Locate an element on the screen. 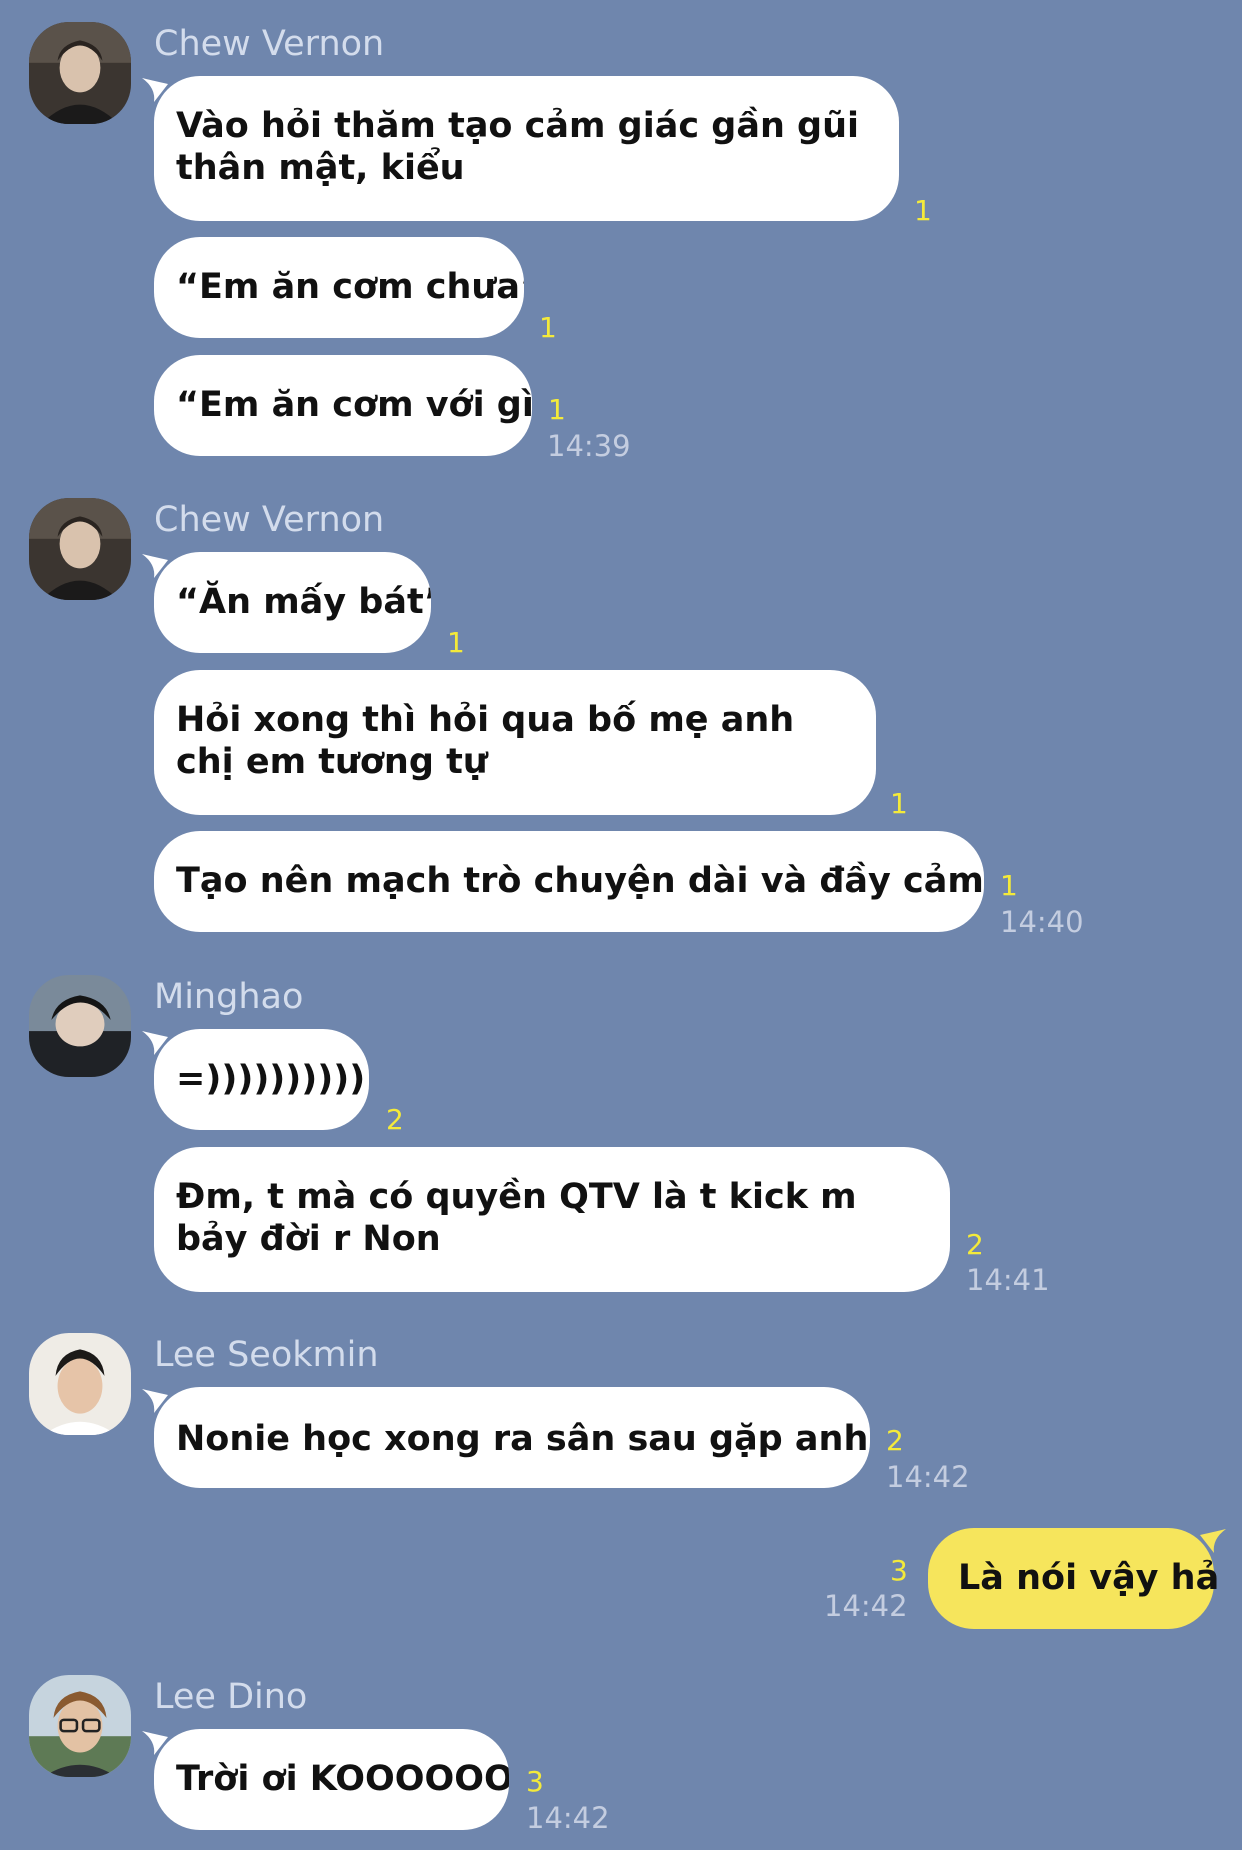 The image size is (1242, 1850). message-bubble: Nonie học xong ra sân sau gặp anh is located at coordinates (512, 1437).